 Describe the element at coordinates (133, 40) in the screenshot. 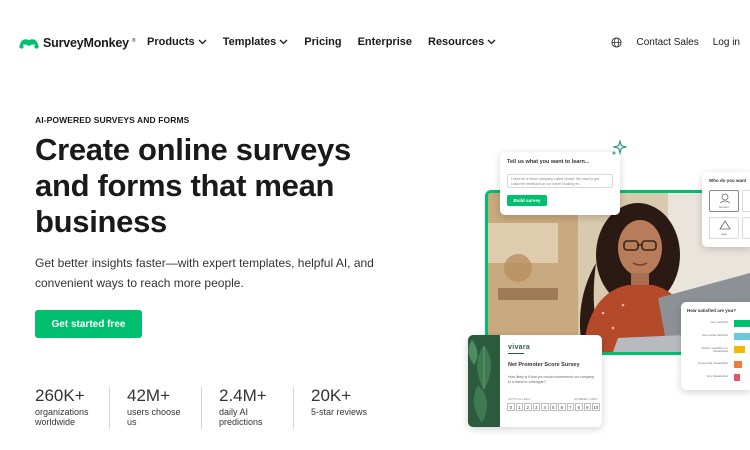

I see `trademark-symbol: ®` at that location.